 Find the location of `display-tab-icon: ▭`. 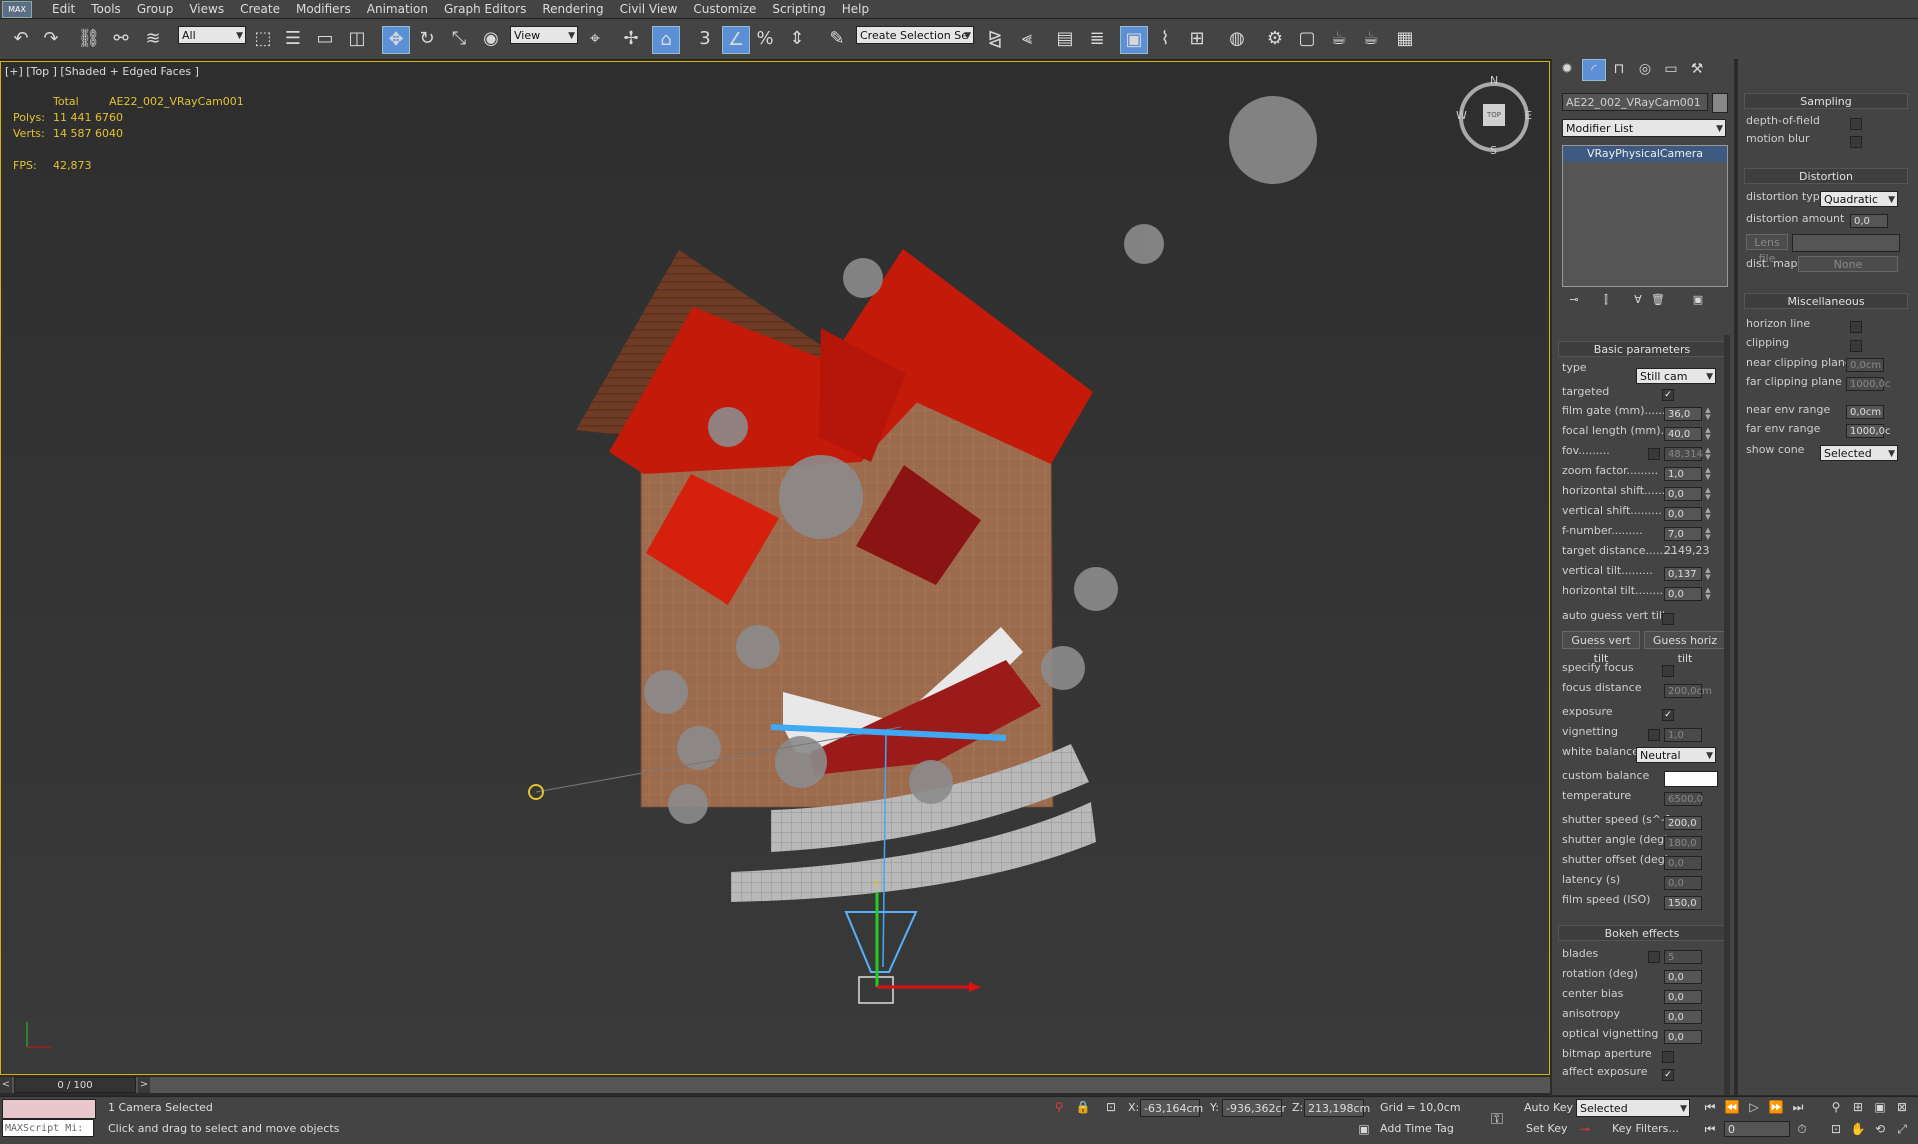

display-tab-icon: ▭ is located at coordinates (1671, 69).